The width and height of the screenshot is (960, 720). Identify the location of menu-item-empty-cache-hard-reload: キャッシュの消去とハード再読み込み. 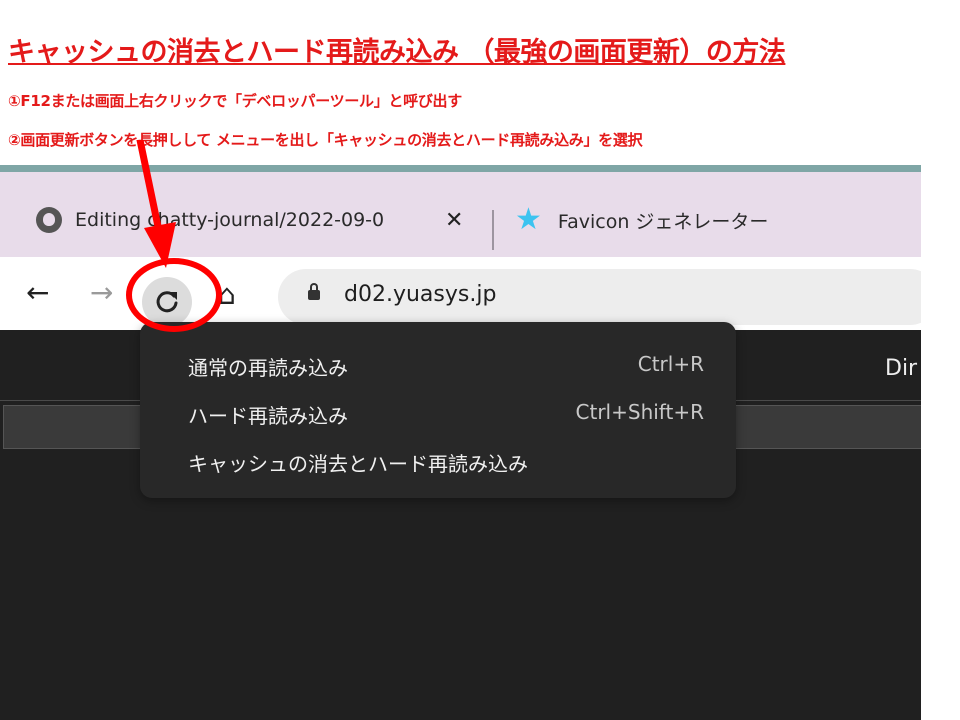
(438, 460).